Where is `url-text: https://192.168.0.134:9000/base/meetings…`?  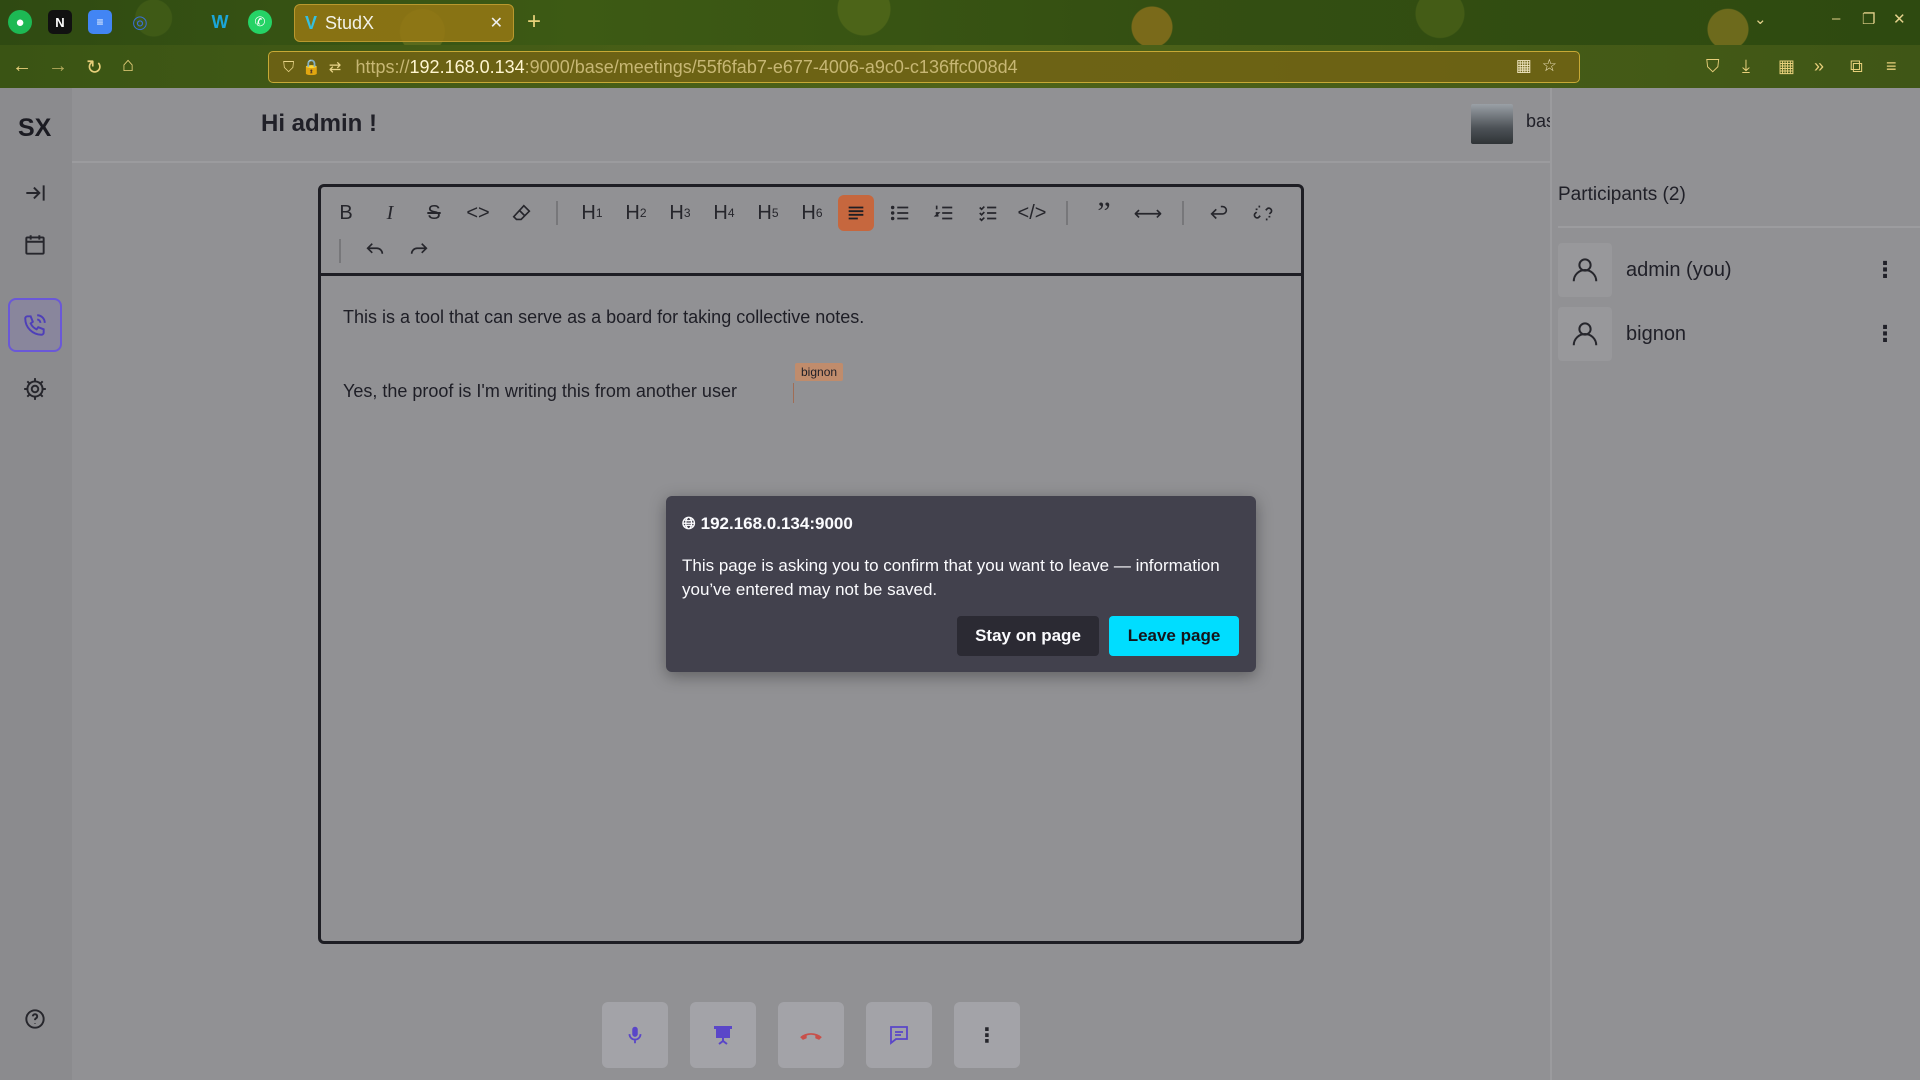
url-text: https://192.168.0.134:9000/base/meetings… is located at coordinates (686, 66).